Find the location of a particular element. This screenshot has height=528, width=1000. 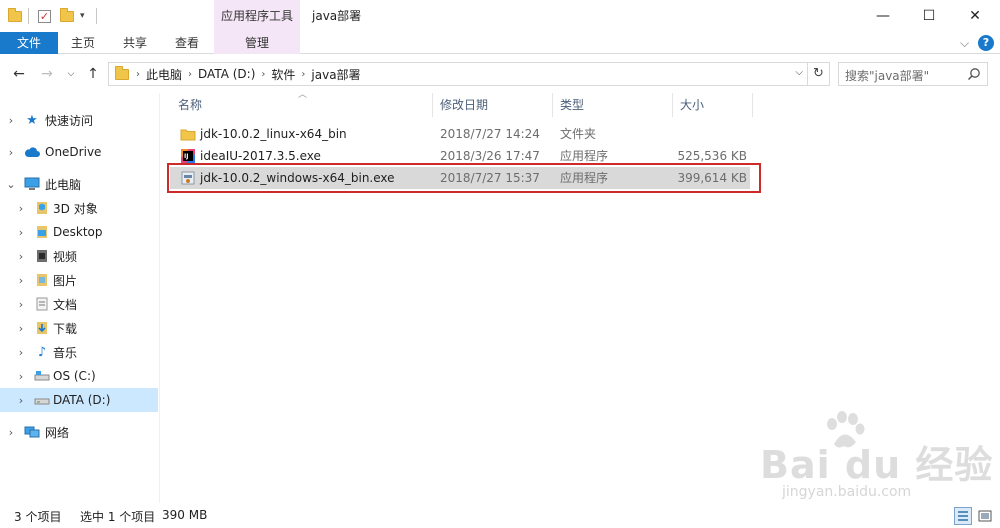

status-item-count: 3 个项目 is located at coordinates (38, 517).